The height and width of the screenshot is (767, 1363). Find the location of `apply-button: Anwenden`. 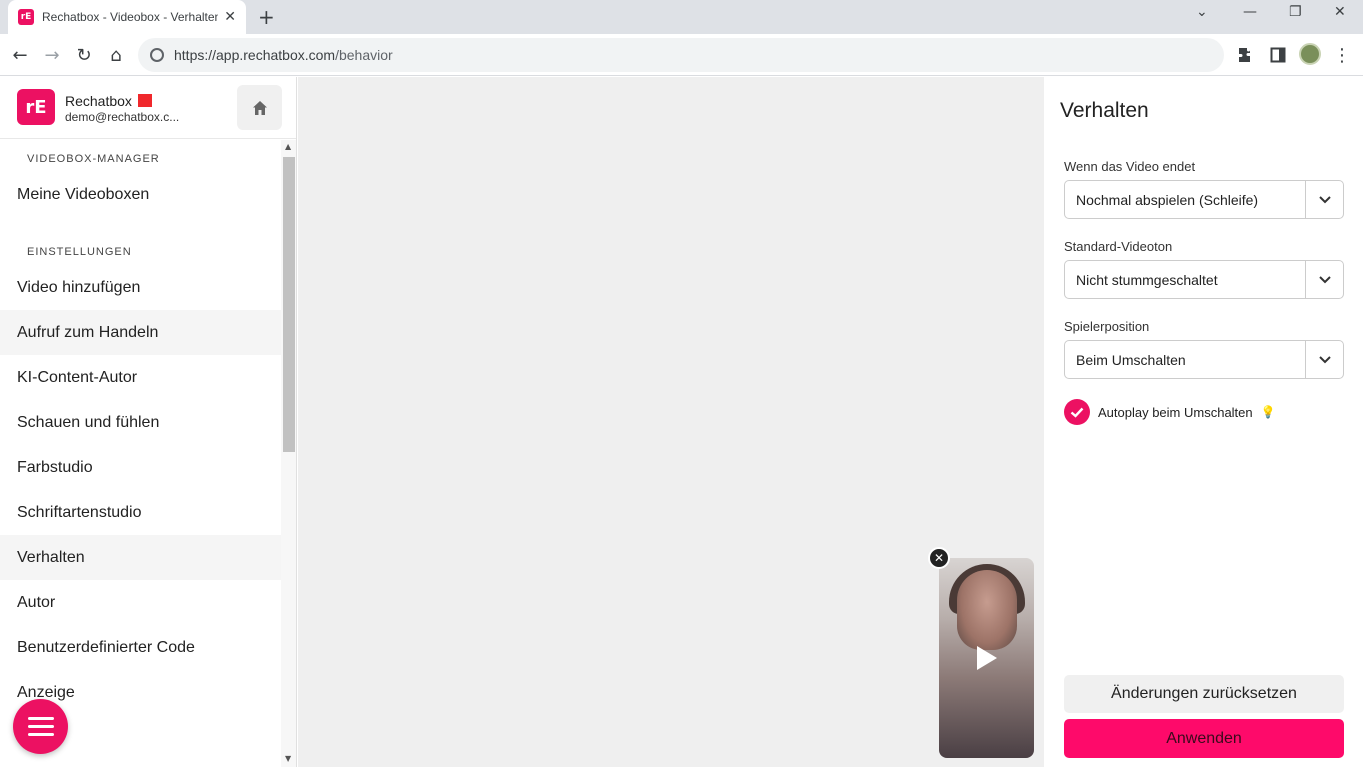

apply-button: Anwenden is located at coordinates (1204, 738).